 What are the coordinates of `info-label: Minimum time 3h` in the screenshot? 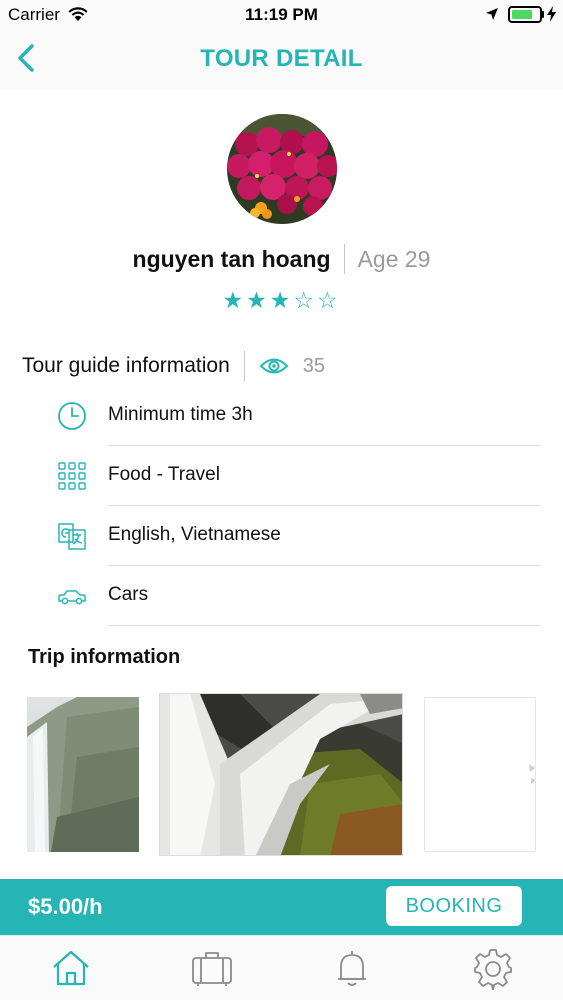 It's located at (180, 414).